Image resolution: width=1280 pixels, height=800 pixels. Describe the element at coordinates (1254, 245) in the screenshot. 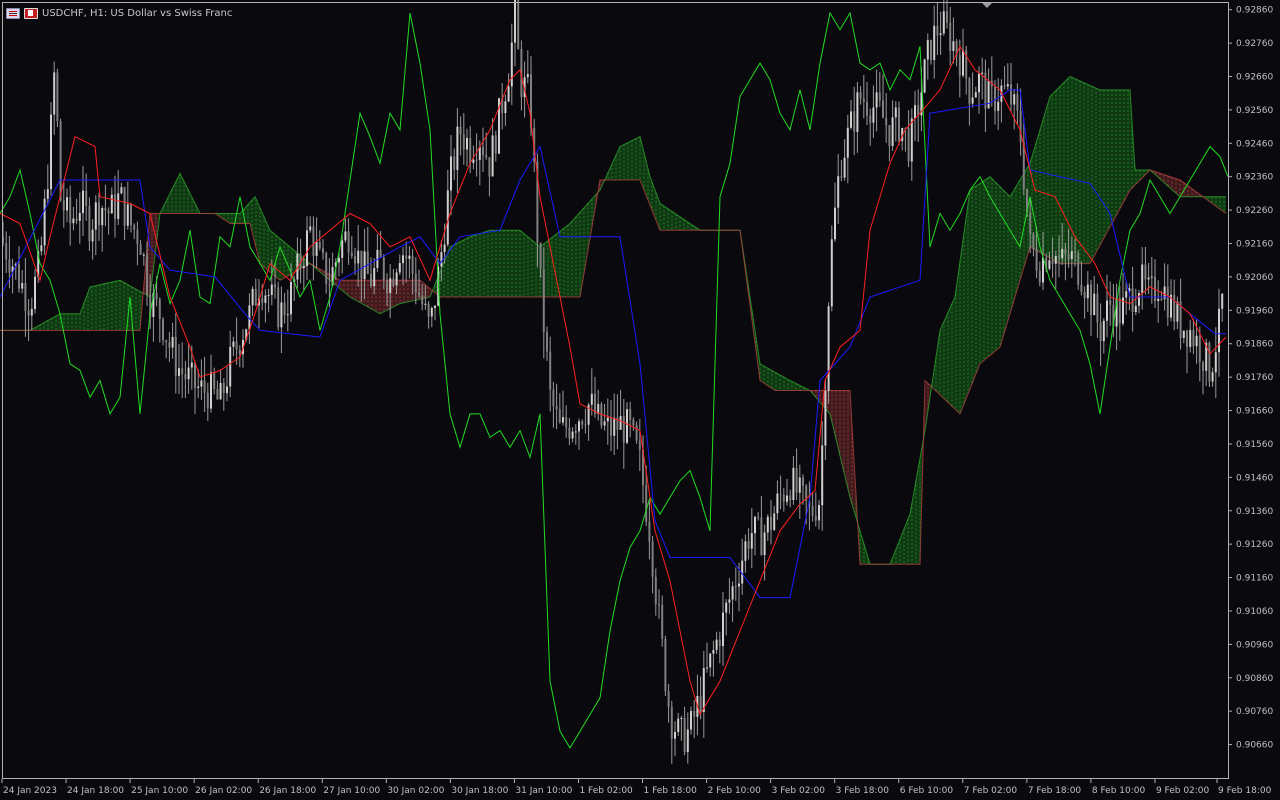

I see `price-tick-label: 0.92160` at that location.